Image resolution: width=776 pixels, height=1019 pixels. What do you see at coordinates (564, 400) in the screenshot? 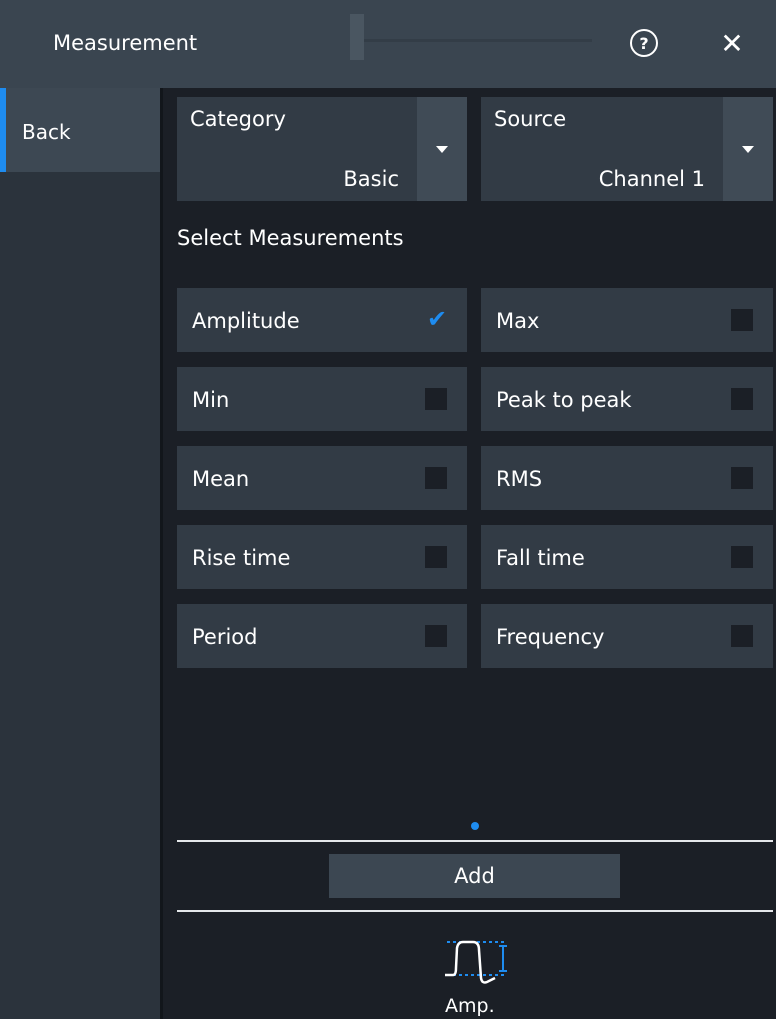
I see `measurement-label: Peak to peak` at bounding box center [564, 400].